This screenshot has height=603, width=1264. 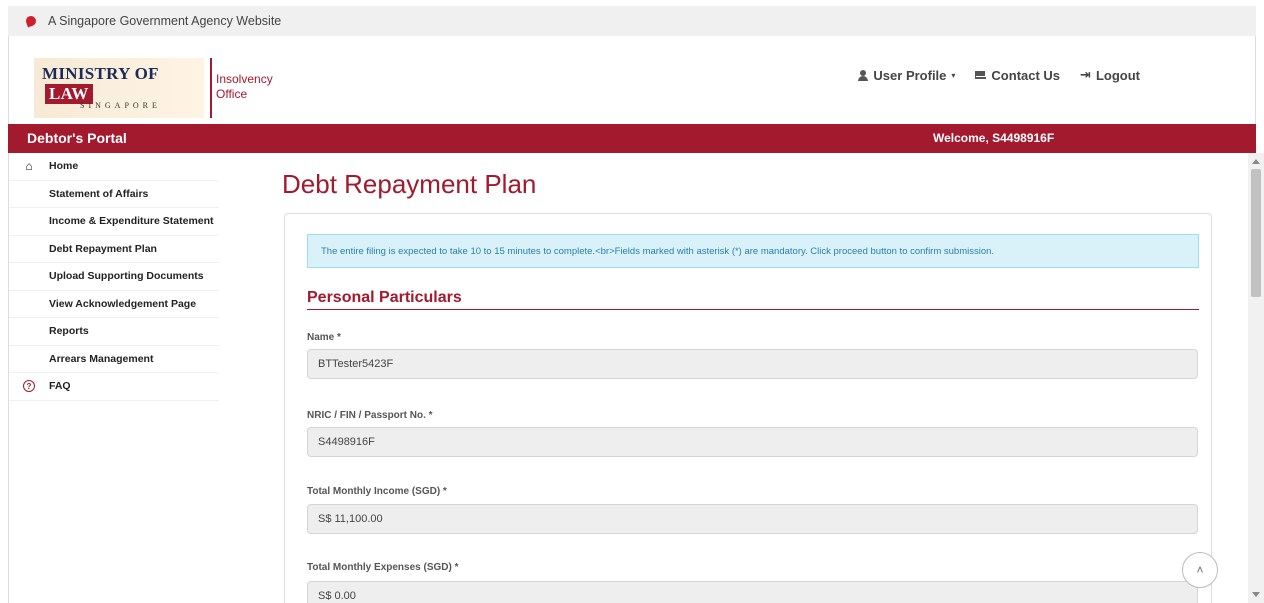 I want to click on section-title: Personal Particulars, so click(x=384, y=297).